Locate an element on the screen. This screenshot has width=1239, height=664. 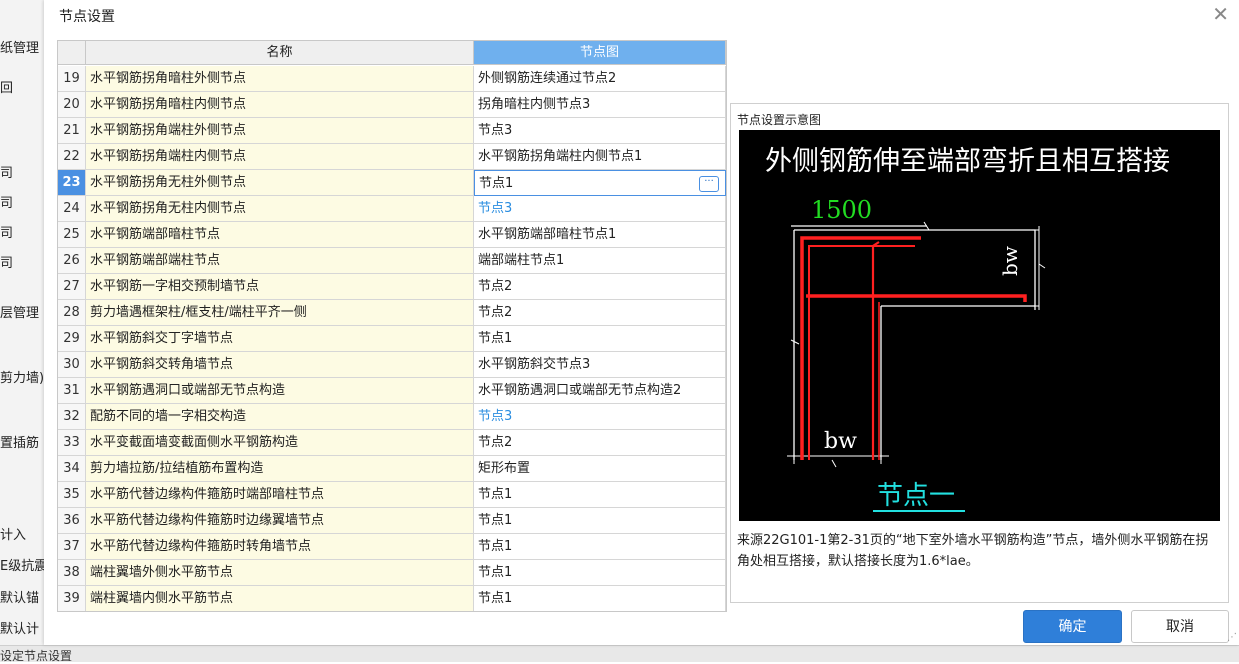
row-number: 19 is located at coordinates (72, 79).